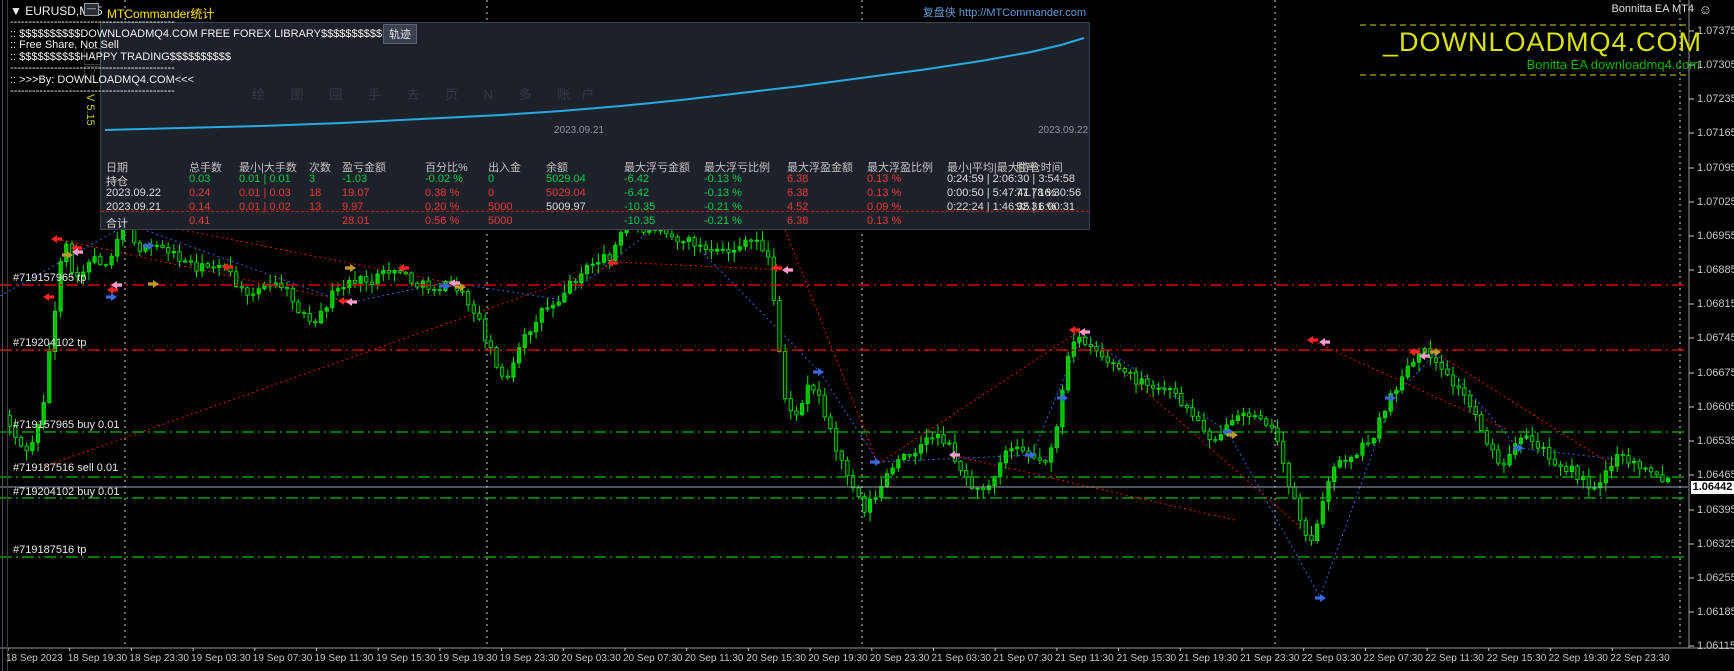 This screenshot has width=1734, height=671. What do you see at coordinates (1331, 658) in the screenshot?
I see `time-tick-label: 22 Sep 03:30` at bounding box center [1331, 658].